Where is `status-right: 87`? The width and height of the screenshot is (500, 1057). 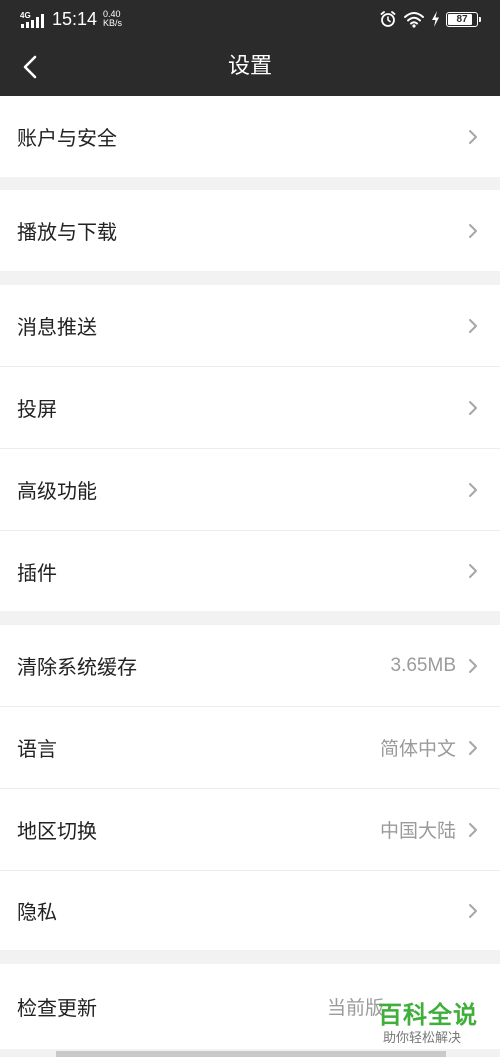
status-right: 87 is located at coordinates (430, 19).